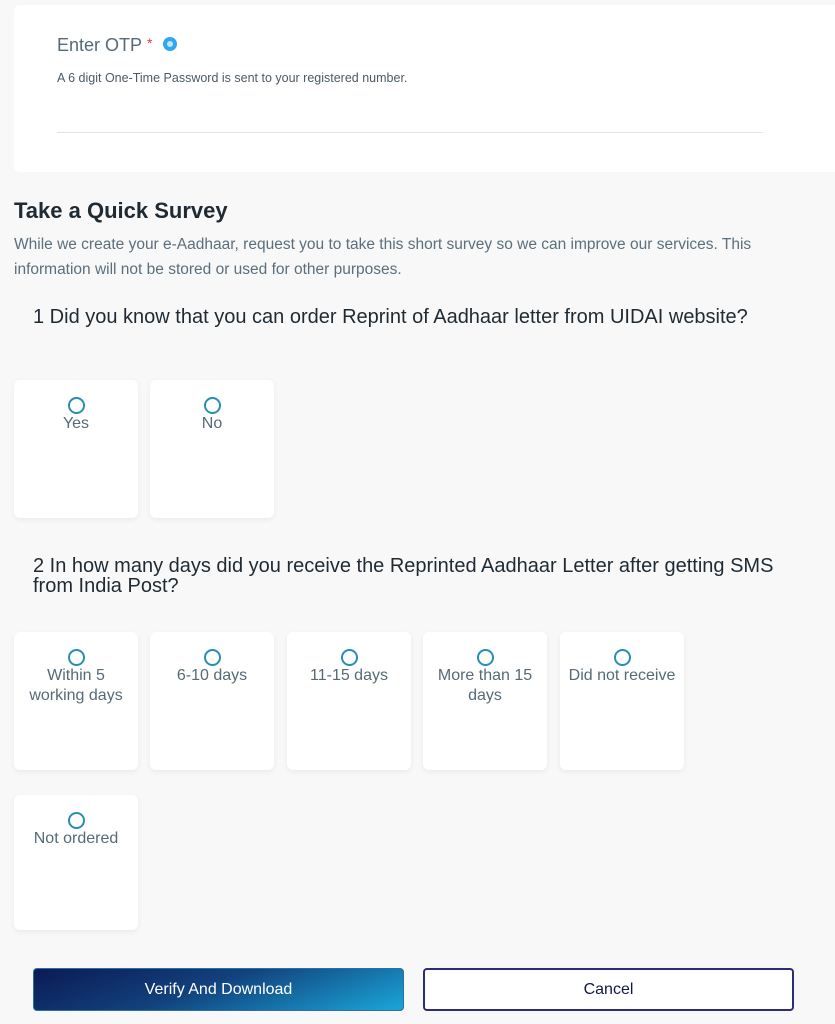 The height and width of the screenshot is (1024, 835). I want to click on option-card-6-10-days: 6-10 days, so click(212, 701).